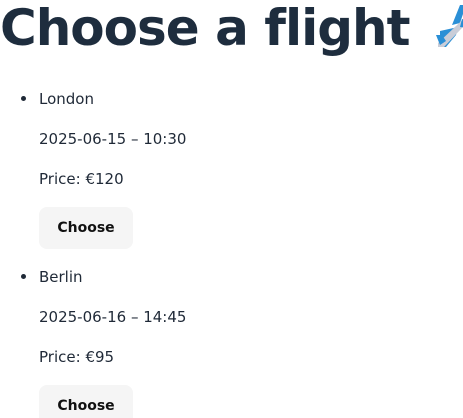  Describe the element at coordinates (205, 28) in the screenshot. I see `page-title: Choose a flight` at that location.